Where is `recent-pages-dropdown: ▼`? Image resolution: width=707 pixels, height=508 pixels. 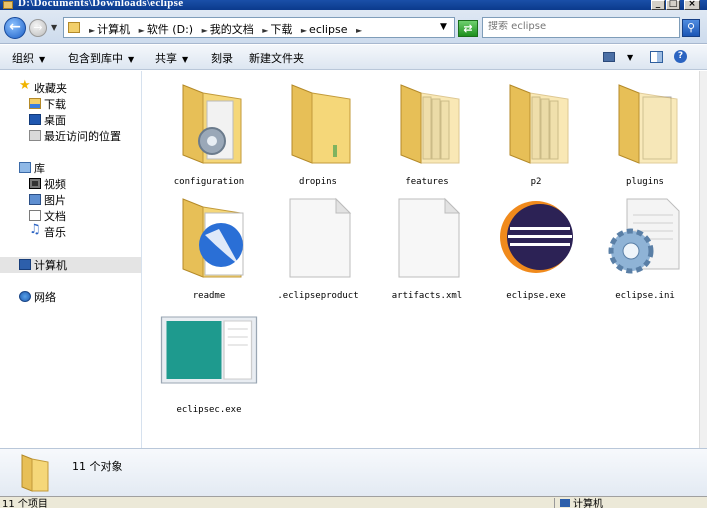
recent-pages-dropdown: ▼ is located at coordinates (54, 27).